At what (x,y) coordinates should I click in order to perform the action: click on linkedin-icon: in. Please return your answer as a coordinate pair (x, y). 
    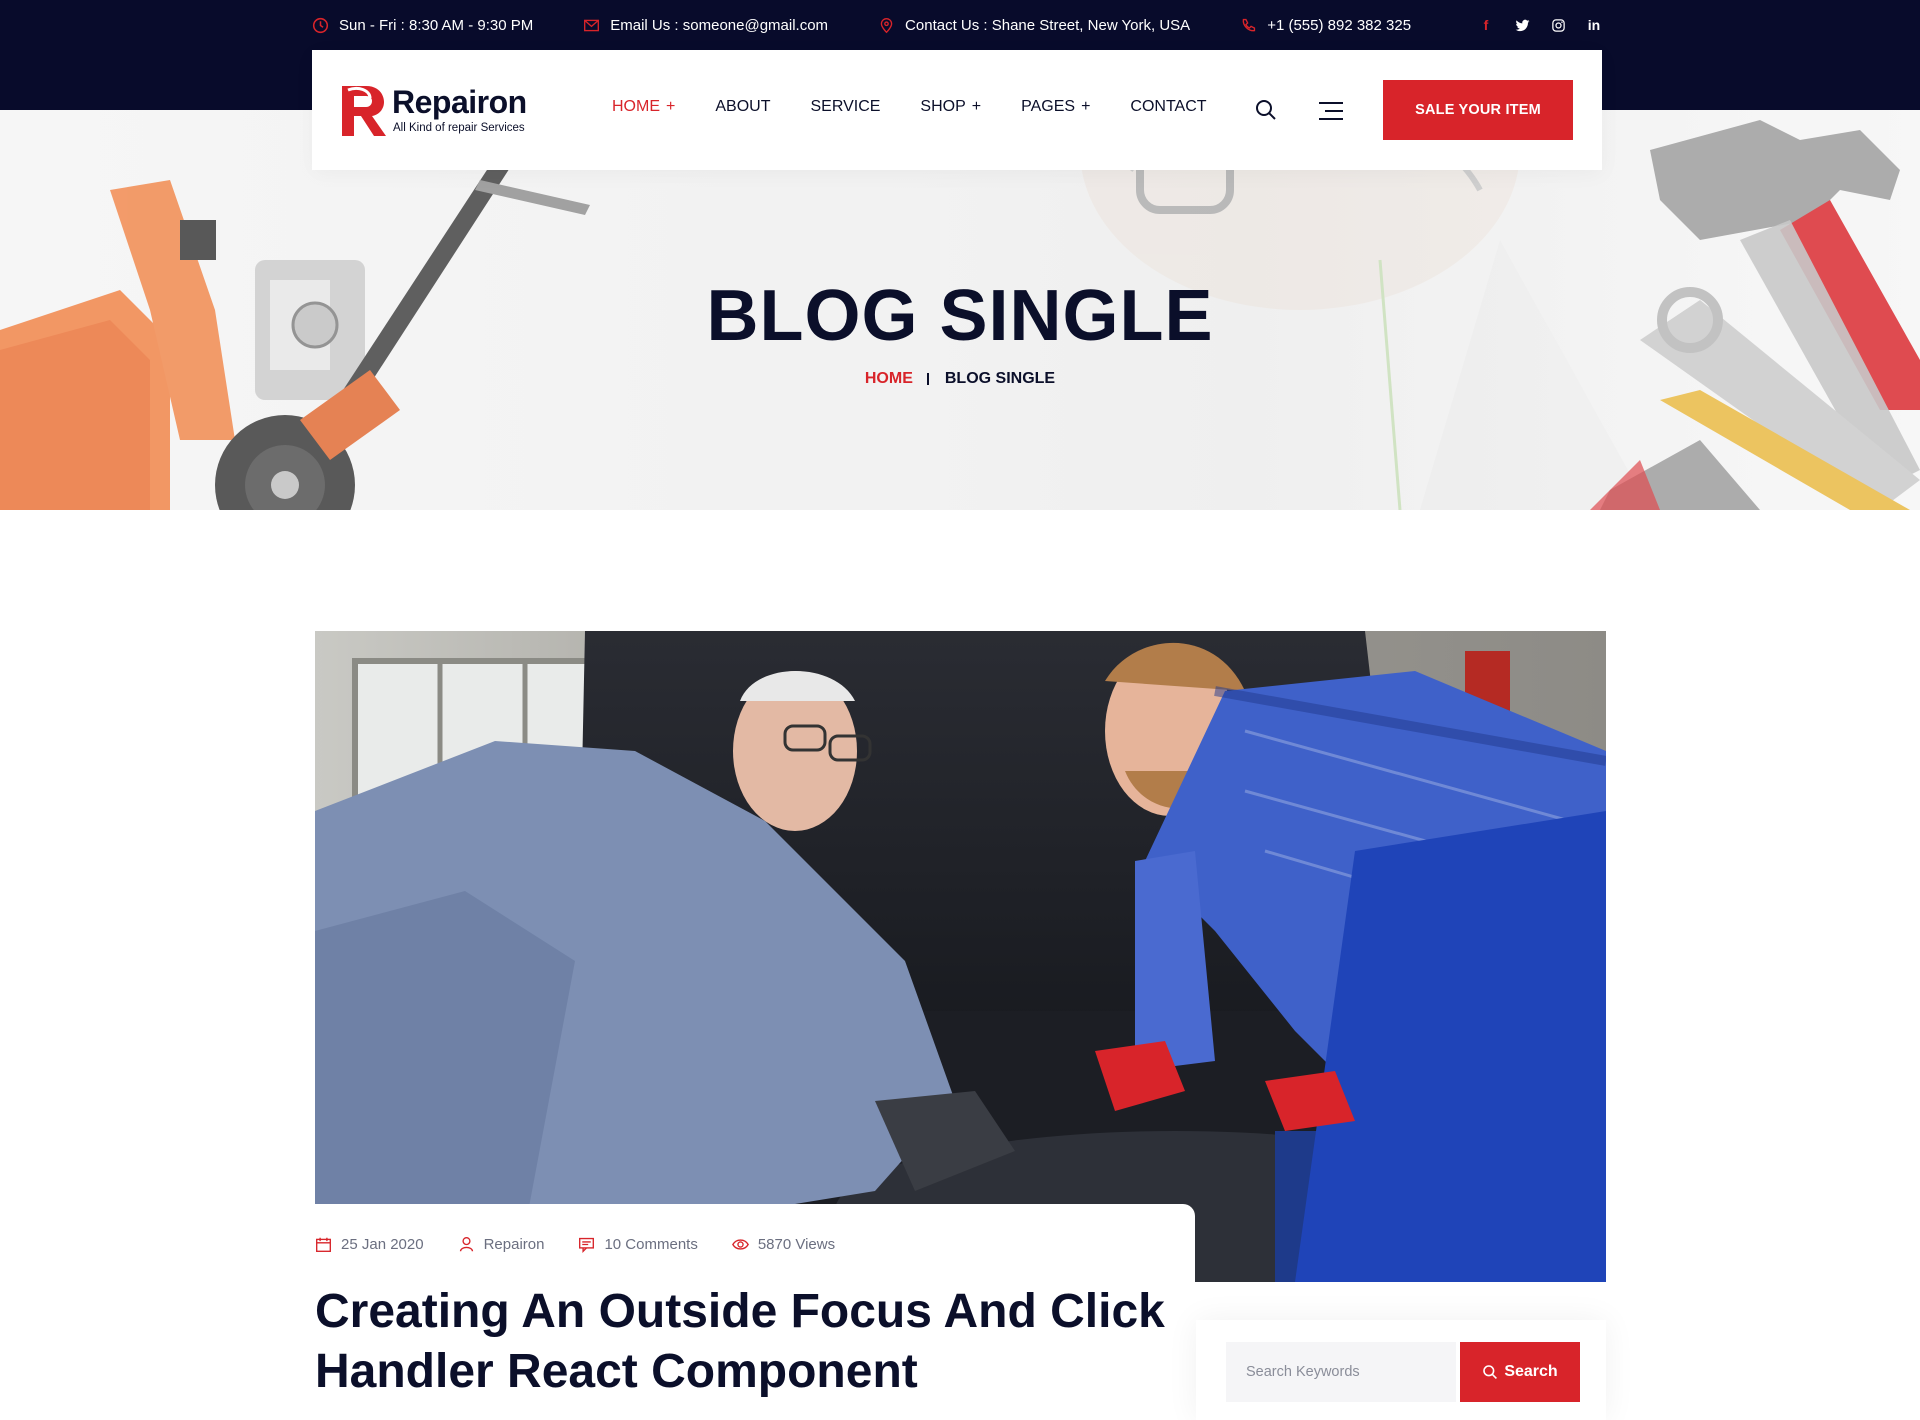
    Looking at the image, I should click on (1594, 25).